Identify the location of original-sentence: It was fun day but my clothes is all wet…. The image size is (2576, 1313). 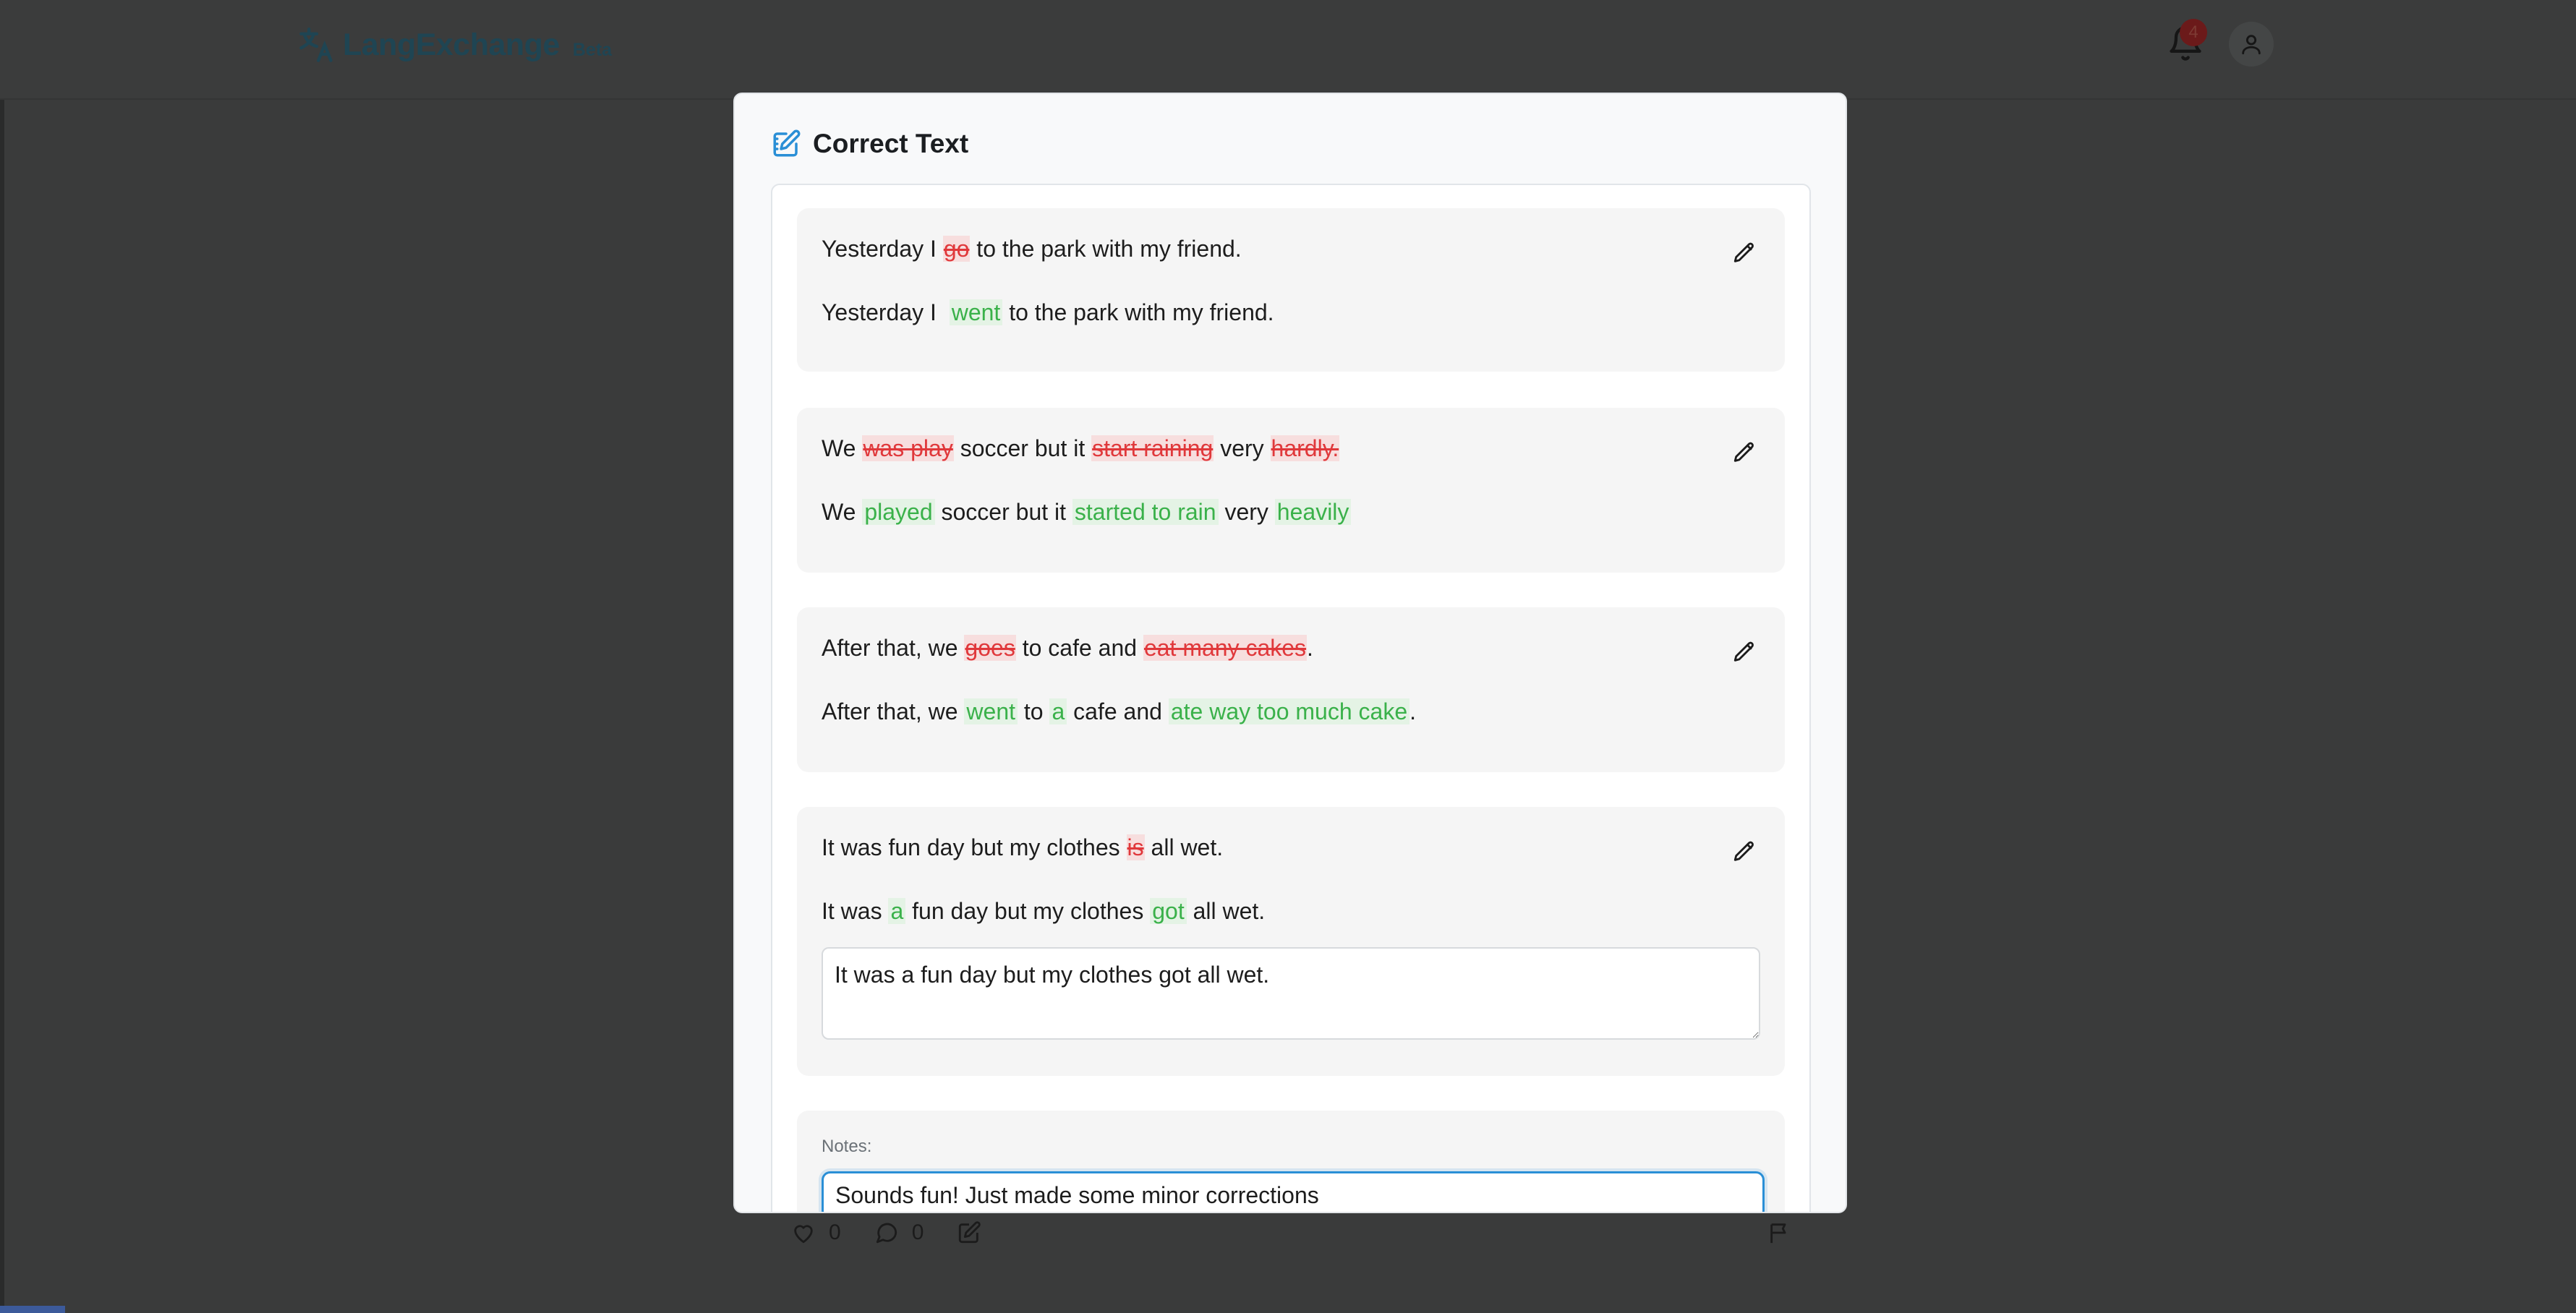
(1022, 848).